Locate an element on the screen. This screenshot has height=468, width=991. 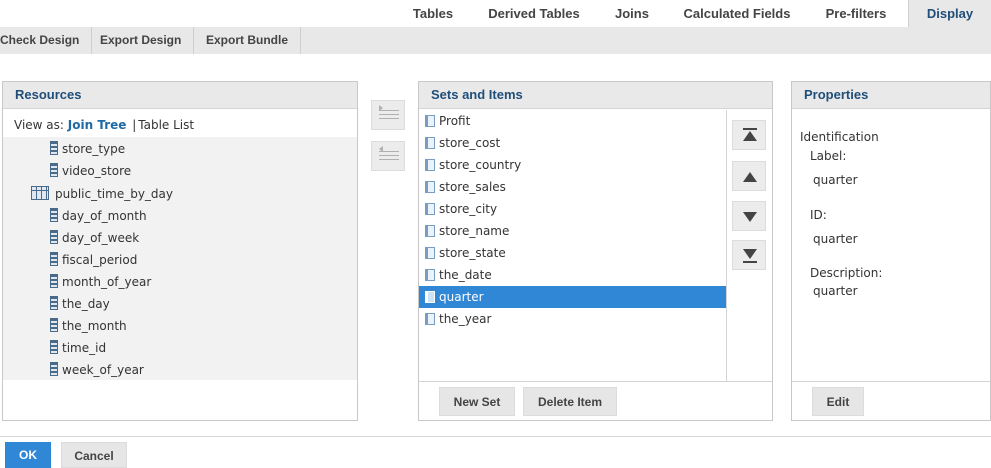
list-item: the_year is located at coordinates (572, 319).